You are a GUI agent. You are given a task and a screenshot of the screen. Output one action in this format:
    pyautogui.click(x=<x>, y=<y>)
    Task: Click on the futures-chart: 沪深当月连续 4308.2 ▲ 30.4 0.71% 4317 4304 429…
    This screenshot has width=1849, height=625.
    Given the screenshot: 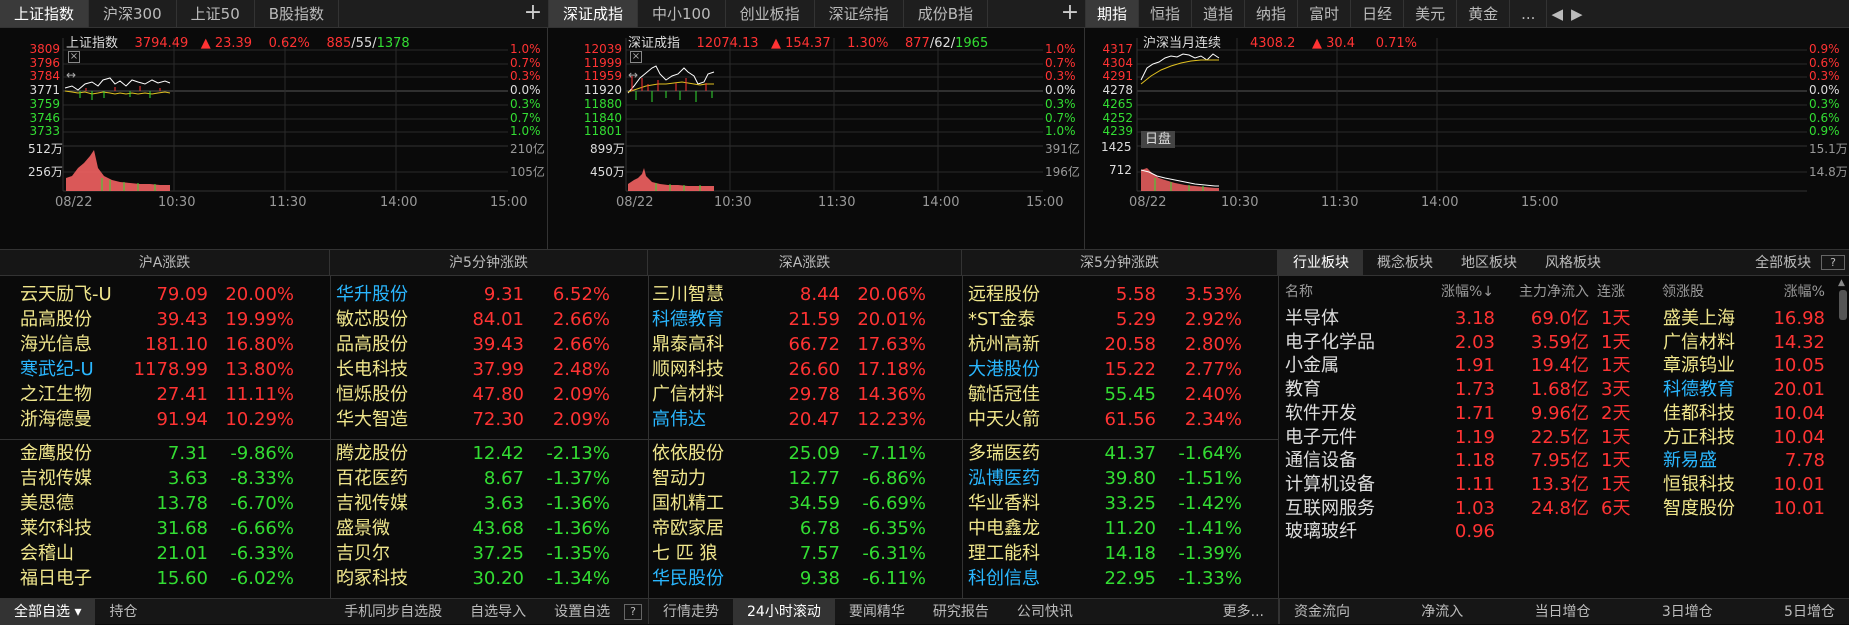 What is the action you would take?
    pyautogui.click(x=1467, y=139)
    